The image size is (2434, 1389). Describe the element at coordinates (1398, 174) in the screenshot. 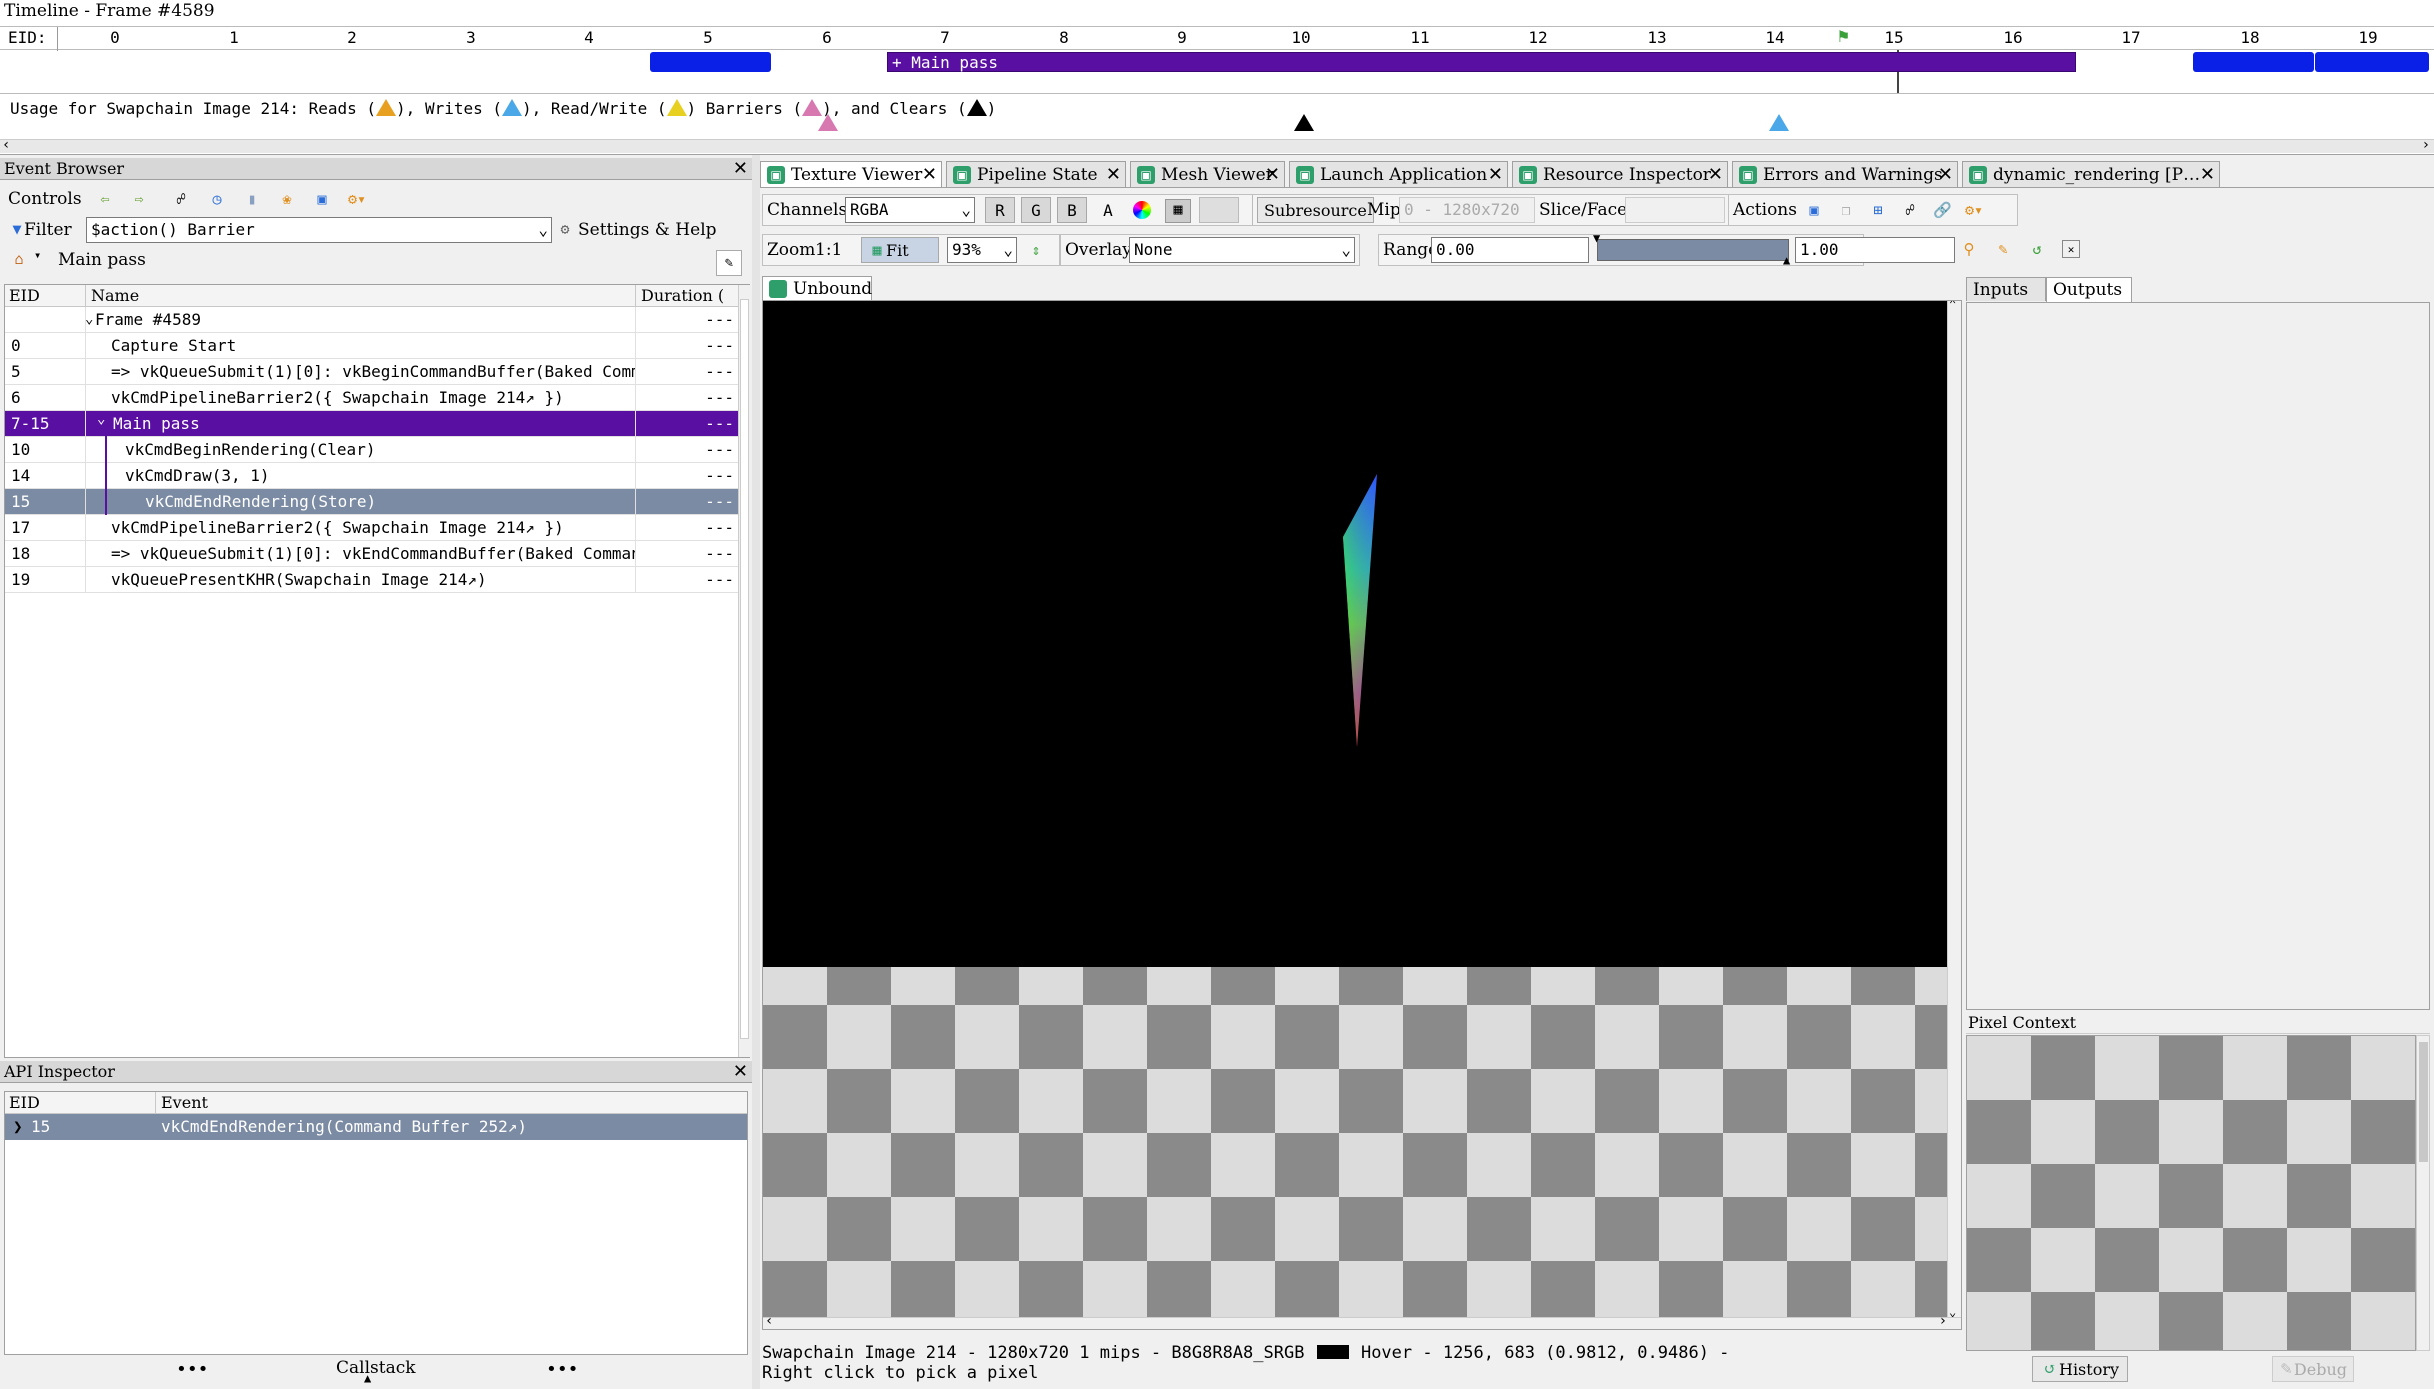

I see `tab-3: ▣ Launch Application ✕` at that location.